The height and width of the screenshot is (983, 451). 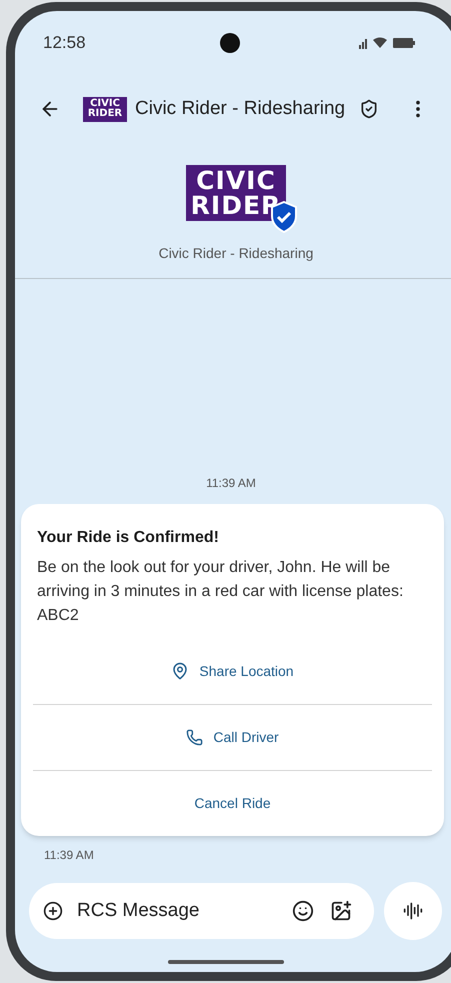 What do you see at coordinates (53, 911) in the screenshot?
I see `add-icon` at bounding box center [53, 911].